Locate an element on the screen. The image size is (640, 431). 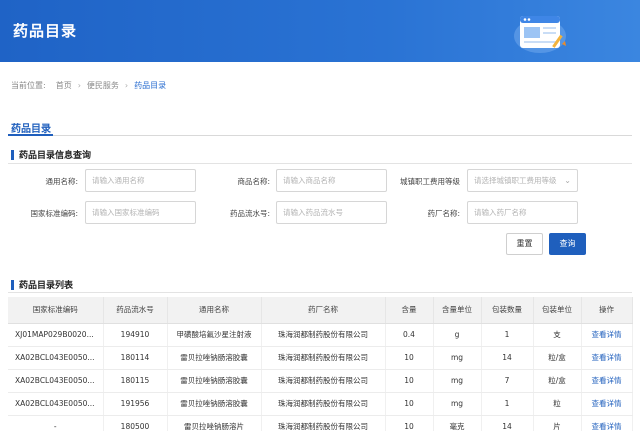
cell-serial-no: 191956 is located at coordinates (135, 404).